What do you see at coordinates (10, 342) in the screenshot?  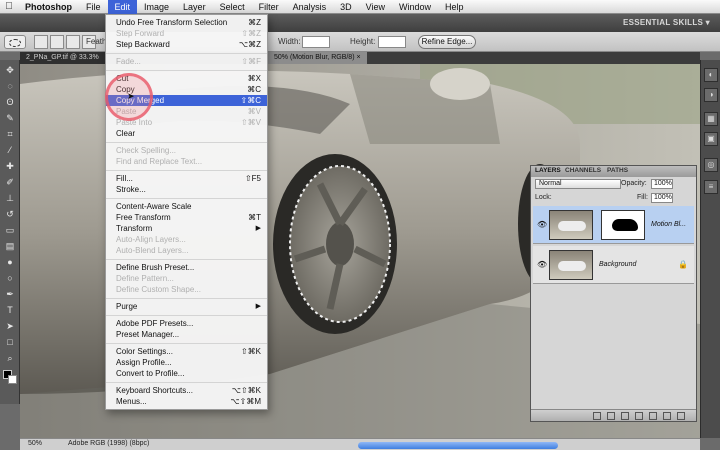 I see `shape-tool-icon: □` at bounding box center [10, 342].